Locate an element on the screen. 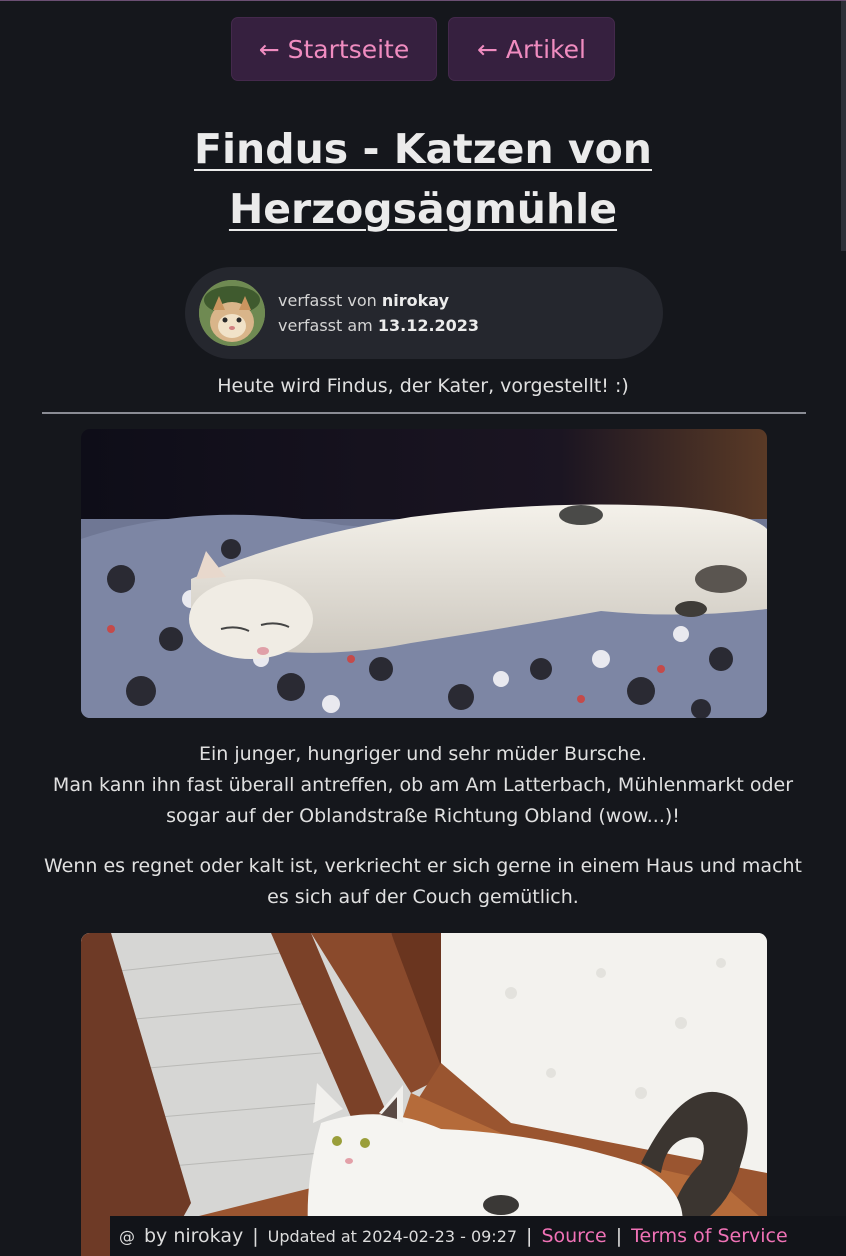 The width and height of the screenshot is (846, 1256). author-avatar is located at coordinates (232, 313).